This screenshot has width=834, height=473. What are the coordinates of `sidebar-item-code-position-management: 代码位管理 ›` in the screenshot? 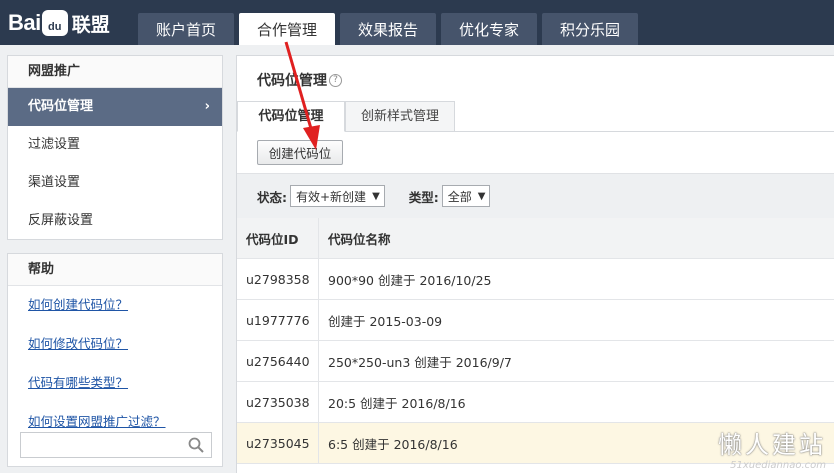 It's located at (115, 107).